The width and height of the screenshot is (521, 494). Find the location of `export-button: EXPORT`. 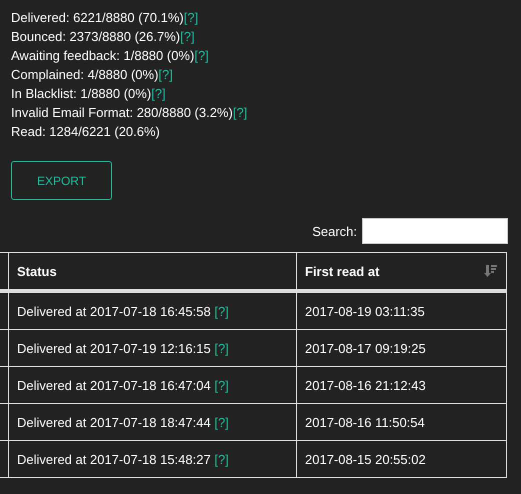

export-button: EXPORT is located at coordinates (61, 180).